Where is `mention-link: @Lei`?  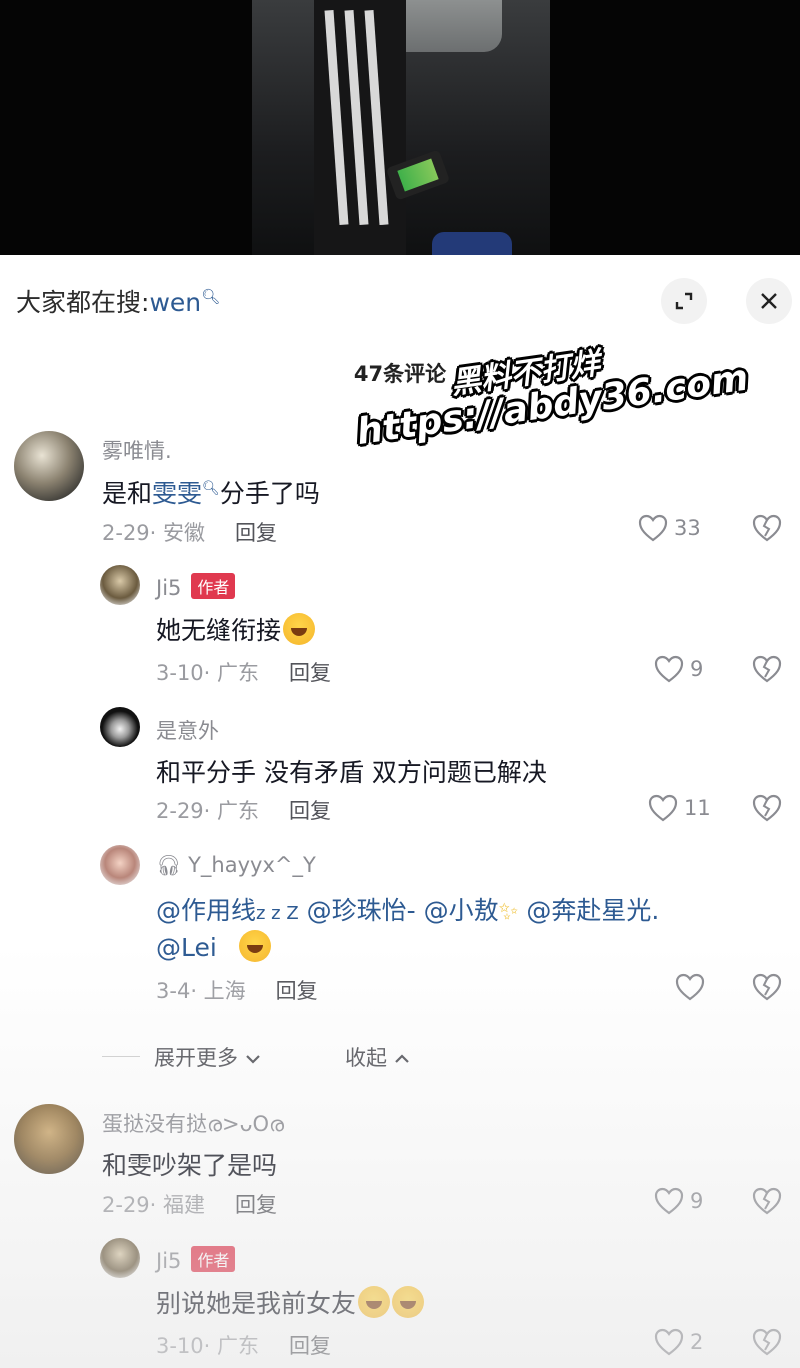 mention-link: @Lei is located at coordinates (186, 947).